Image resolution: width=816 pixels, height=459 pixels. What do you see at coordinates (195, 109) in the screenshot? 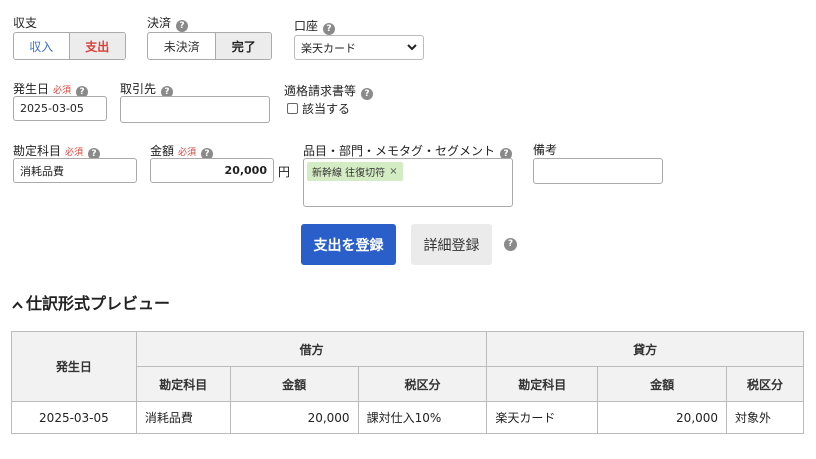
I see `partner-input` at bounding box center [195, 109].